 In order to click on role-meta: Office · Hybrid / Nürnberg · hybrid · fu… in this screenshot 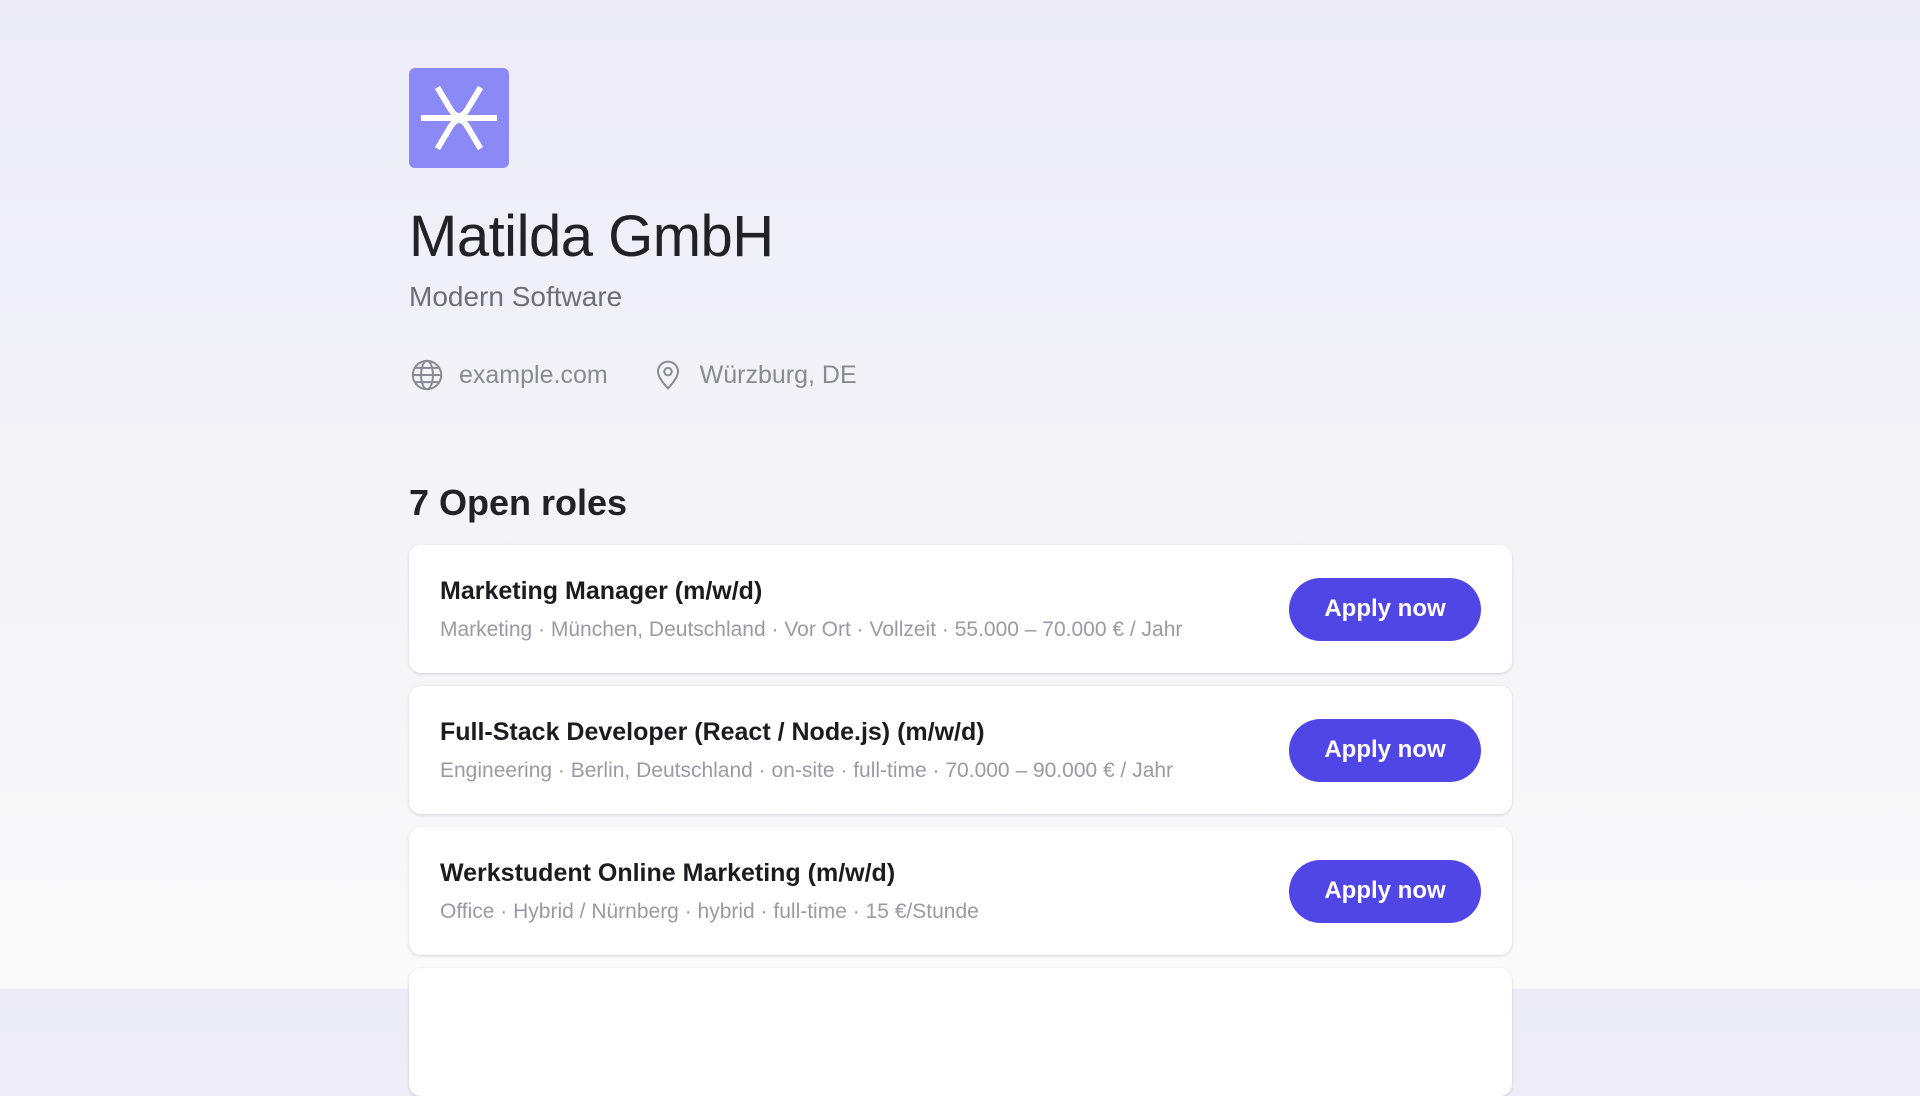, I will do `click(709, 911)`.